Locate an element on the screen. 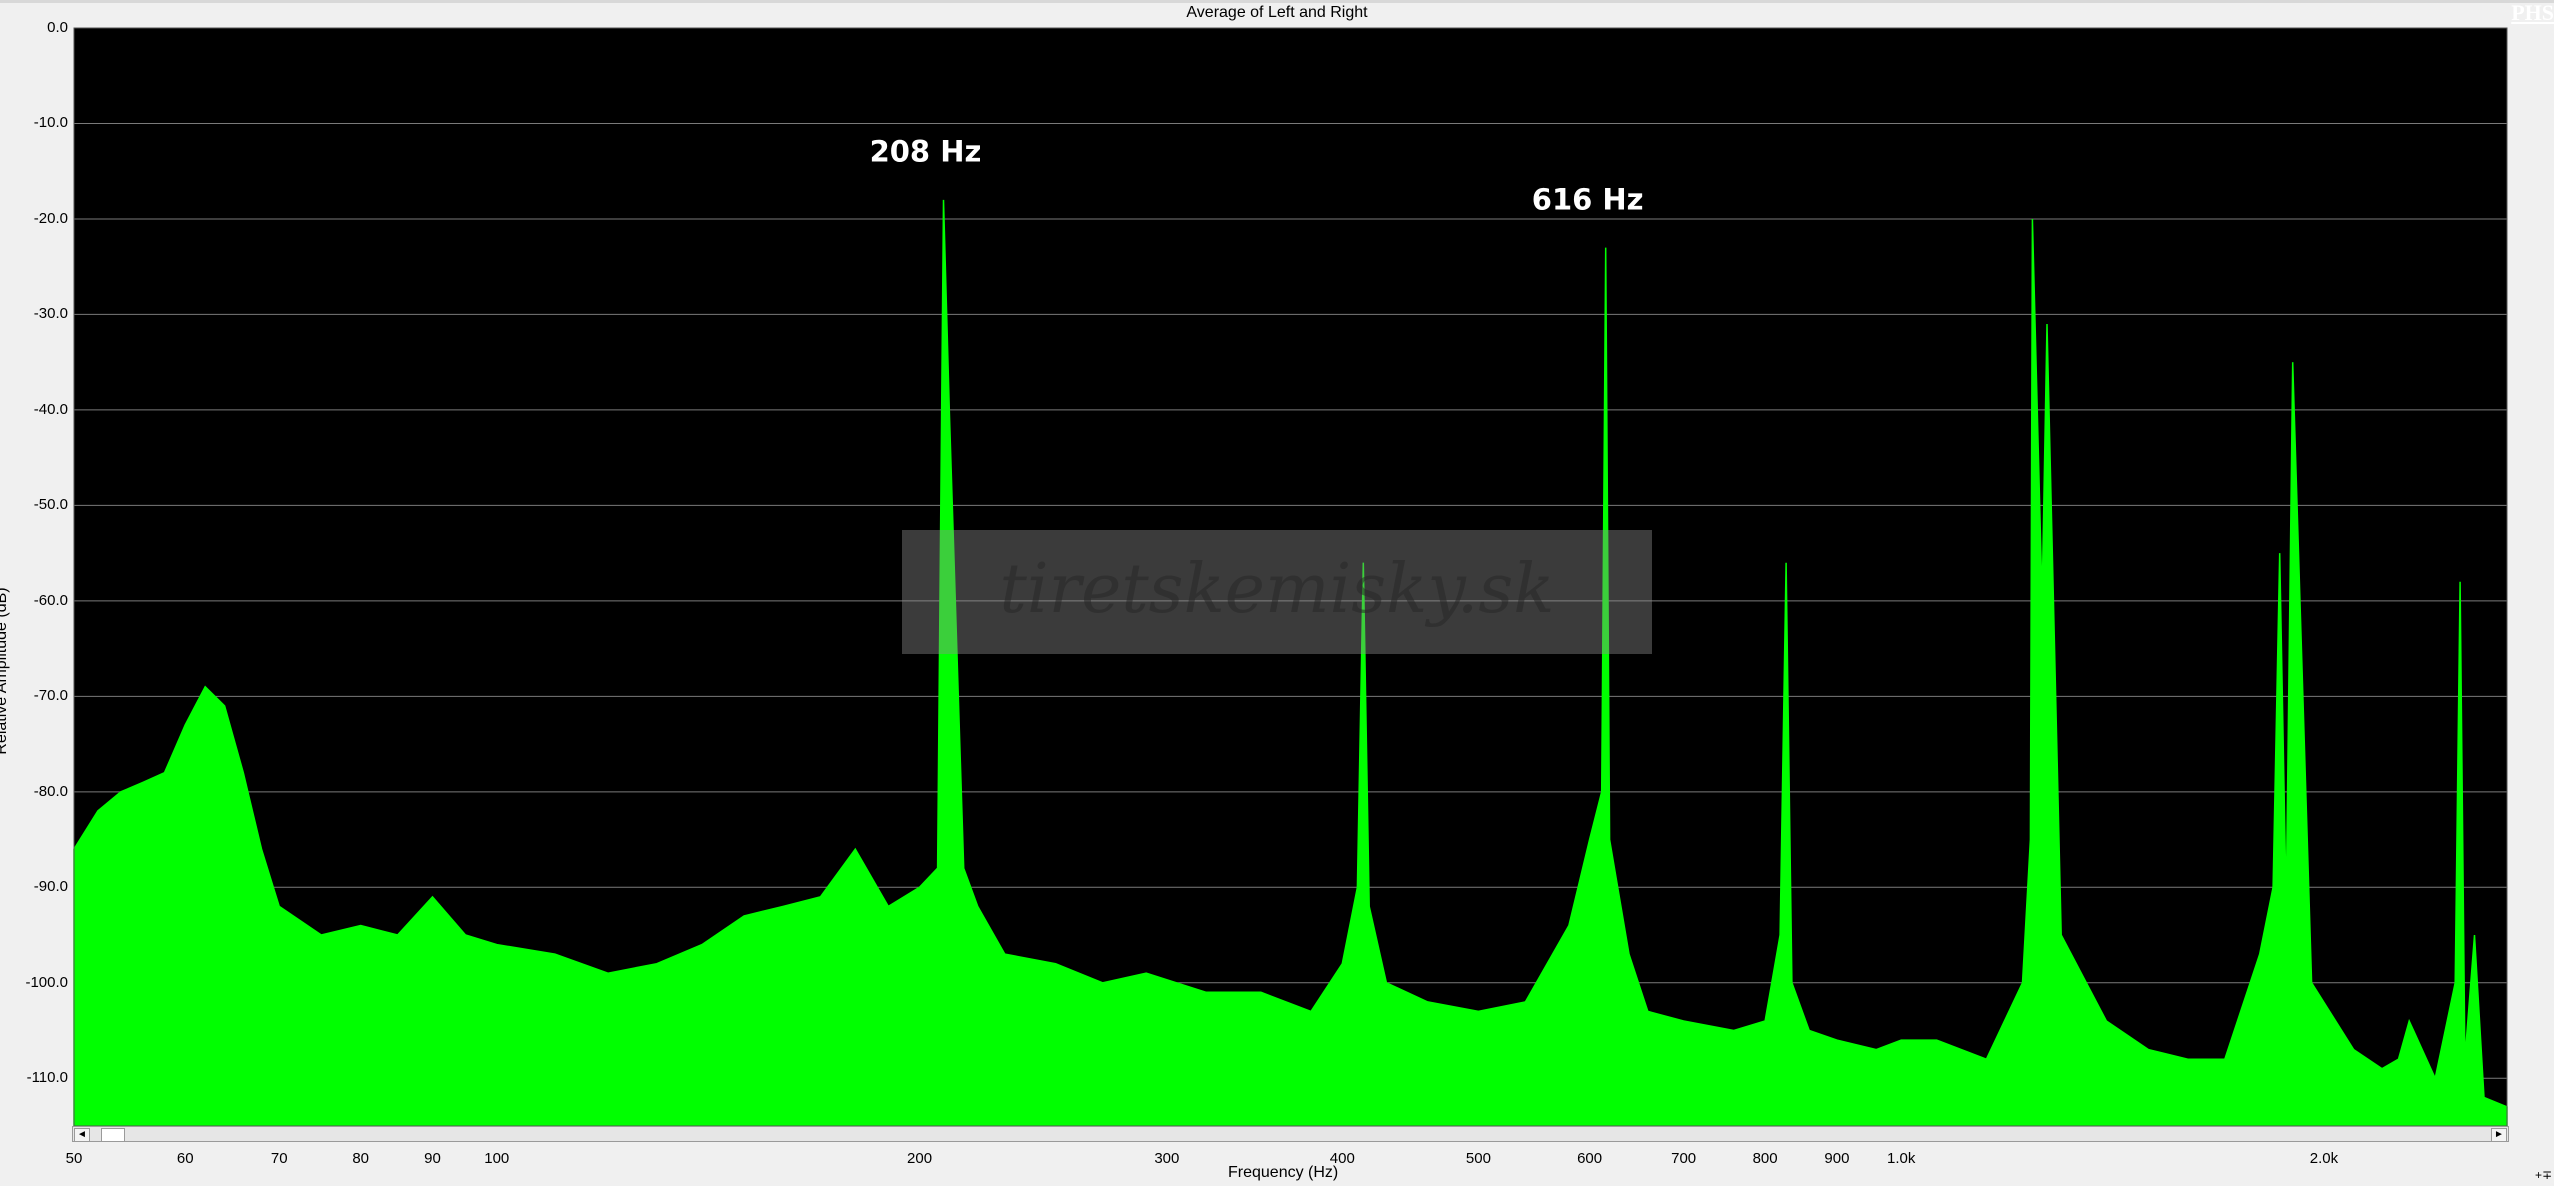 Image resolution: width=2554 pixels, height=1186 pixels. scroll-left-button: ◄ is located at coordinates (82, 1135).